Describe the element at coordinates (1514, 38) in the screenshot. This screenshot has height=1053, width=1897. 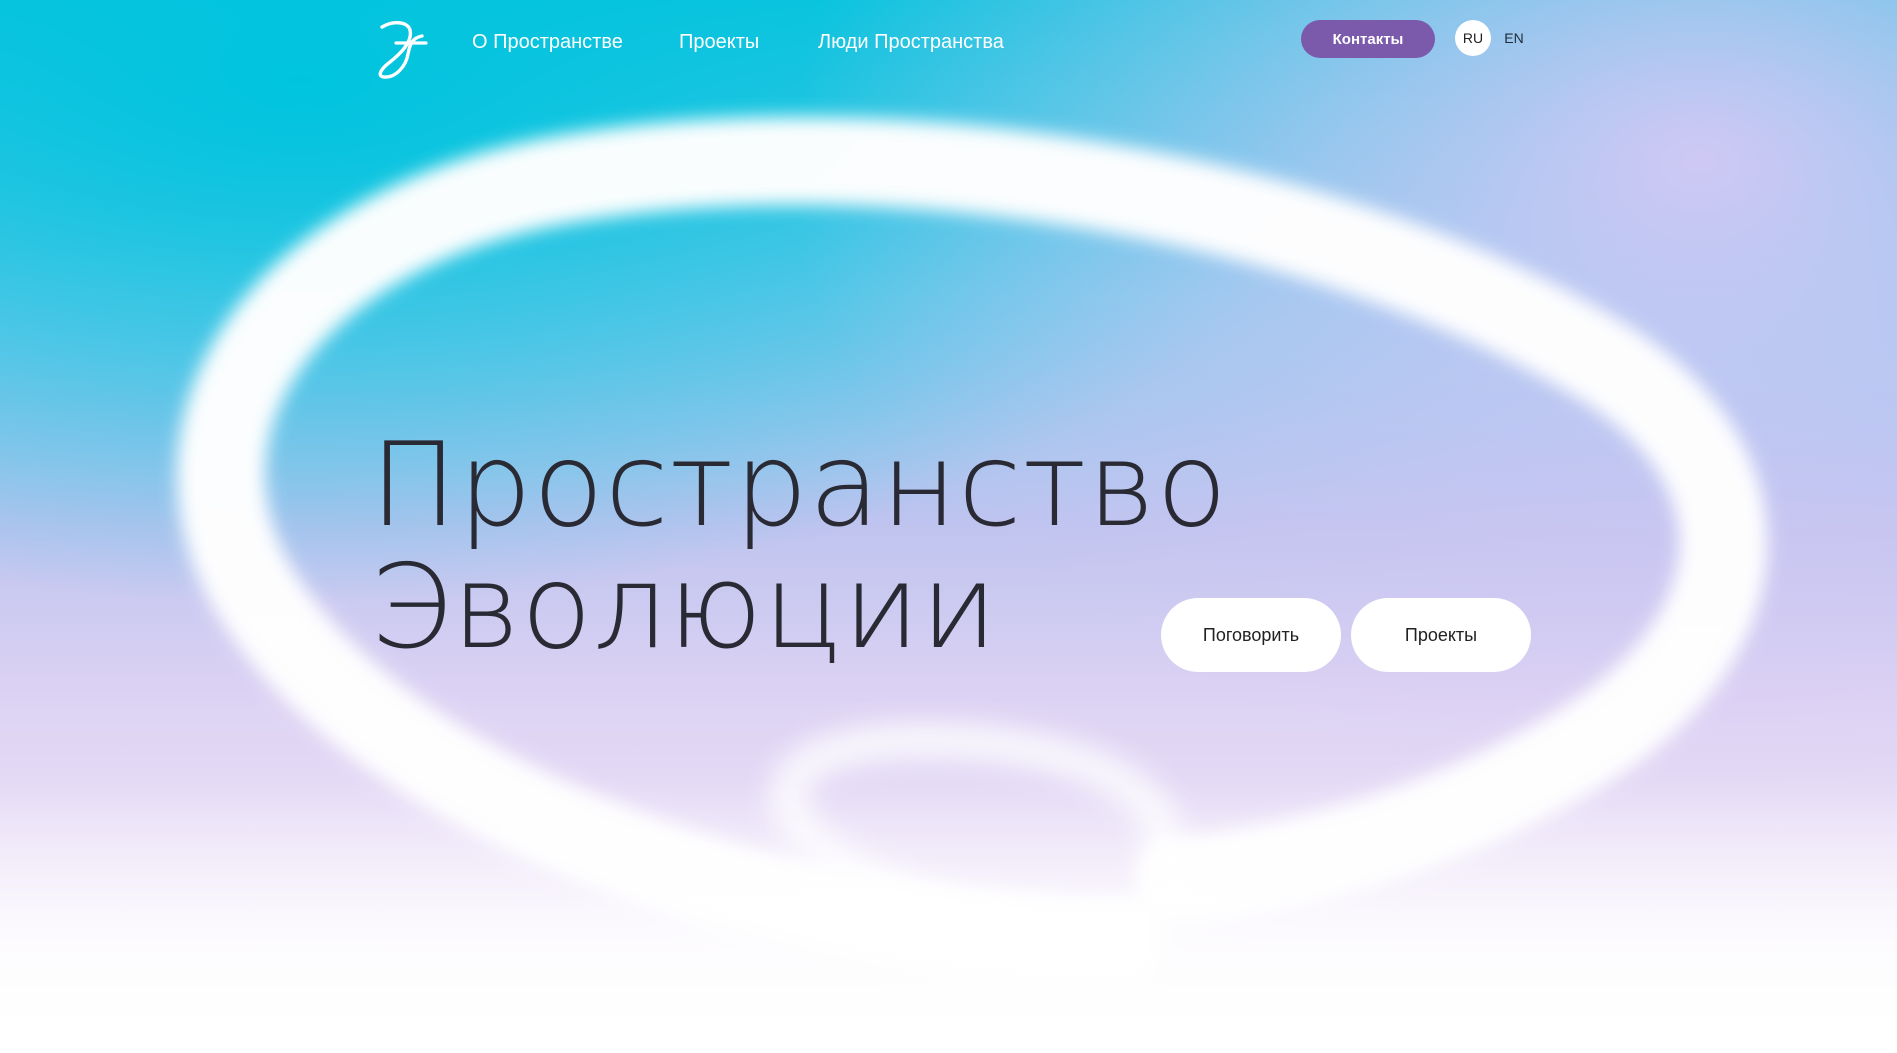
I see `lang-en-button: EN` at that location.